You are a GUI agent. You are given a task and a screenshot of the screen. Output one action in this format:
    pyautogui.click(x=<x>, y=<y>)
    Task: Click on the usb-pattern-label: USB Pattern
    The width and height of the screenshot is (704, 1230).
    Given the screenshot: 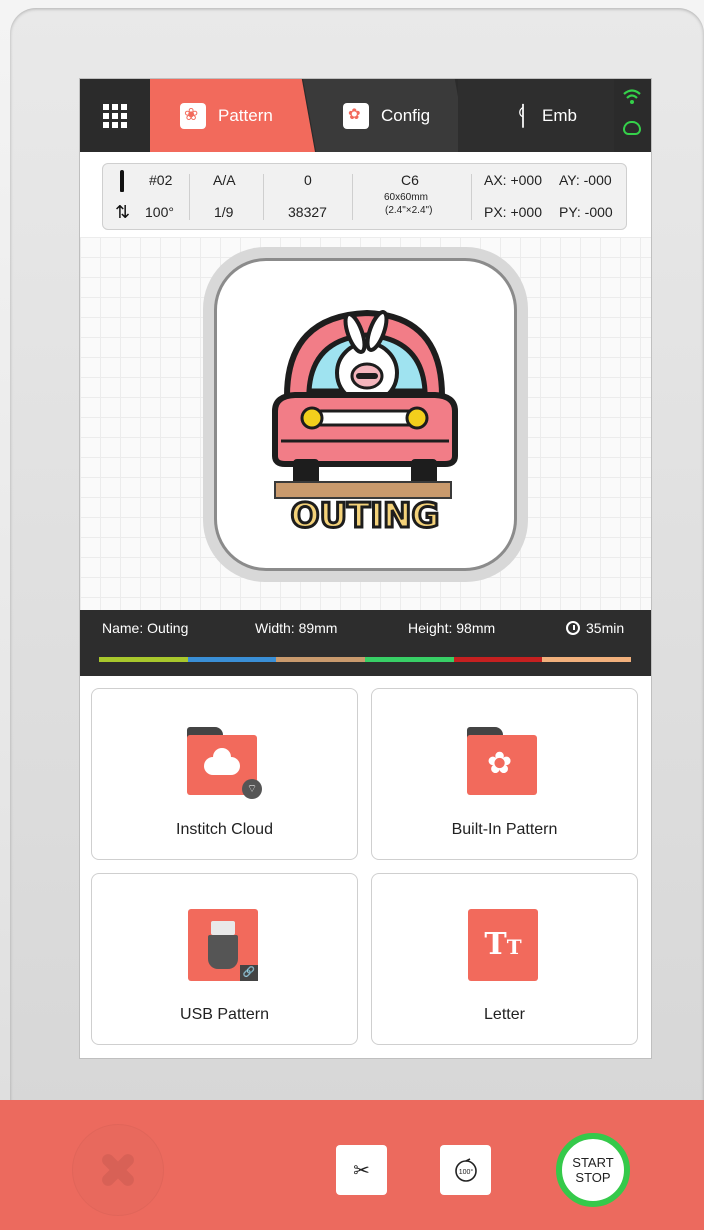 What is the action you would take?
    pyautogui.click(x=224, y=1014)
    